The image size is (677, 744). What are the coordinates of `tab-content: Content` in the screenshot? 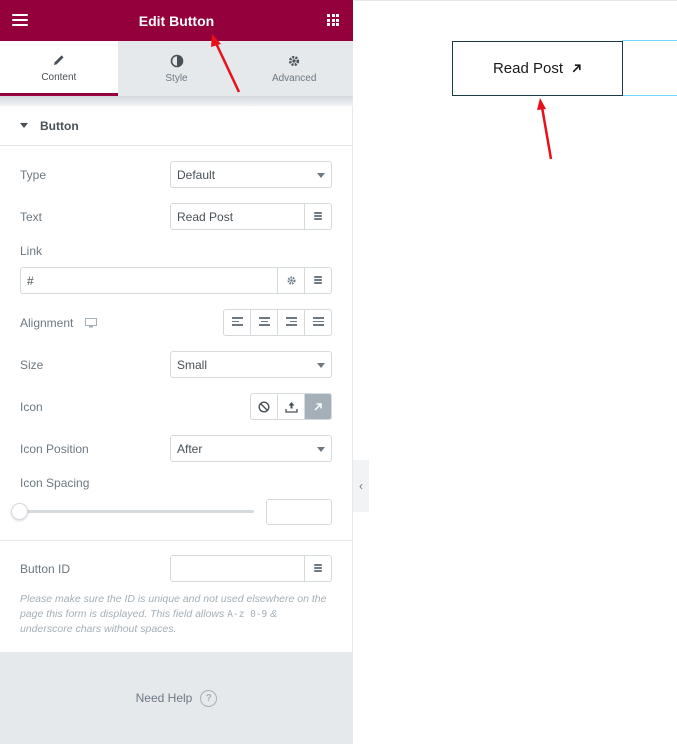 It's located at (59, 68).